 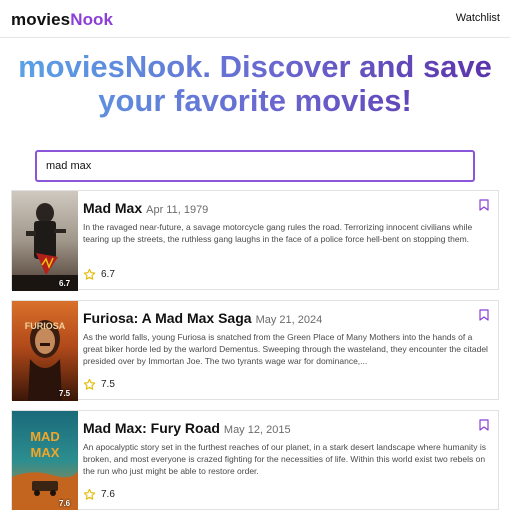 What do you see at coordinates (257, 430) in the screenshot?
I see `release-date: May 12, 2015` at bounding box center [257, 430].